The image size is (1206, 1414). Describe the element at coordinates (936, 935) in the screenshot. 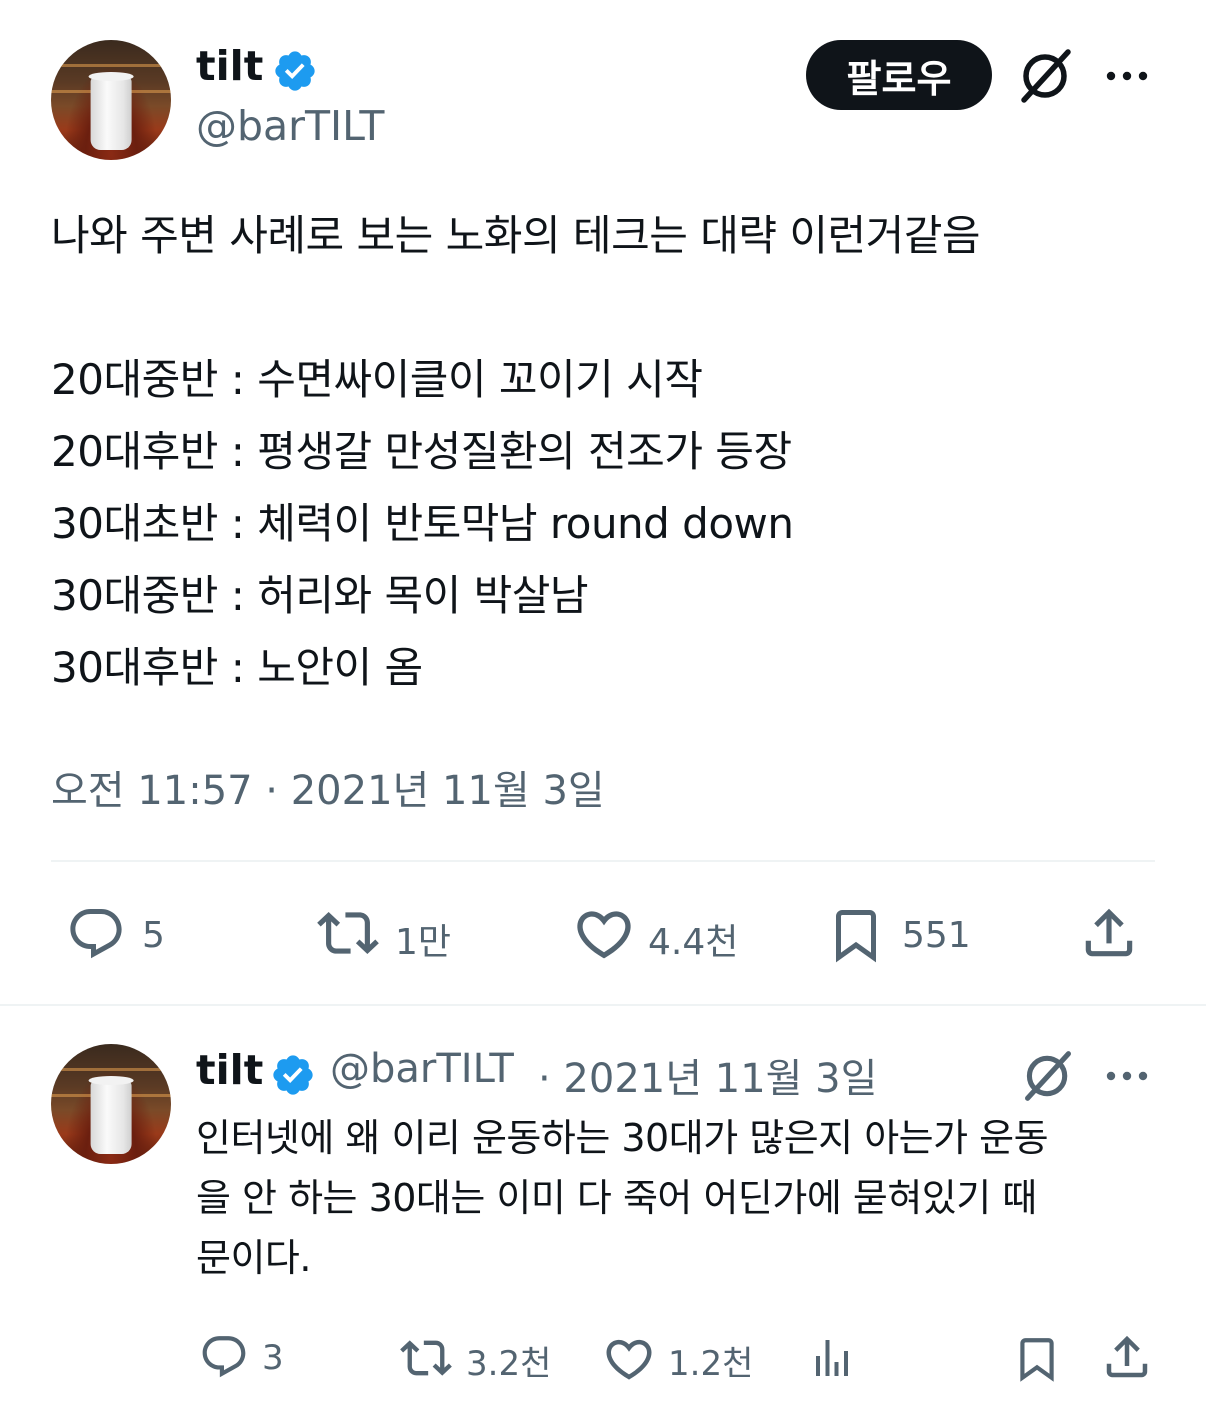

I see `bookmark-count: 551` at that location.